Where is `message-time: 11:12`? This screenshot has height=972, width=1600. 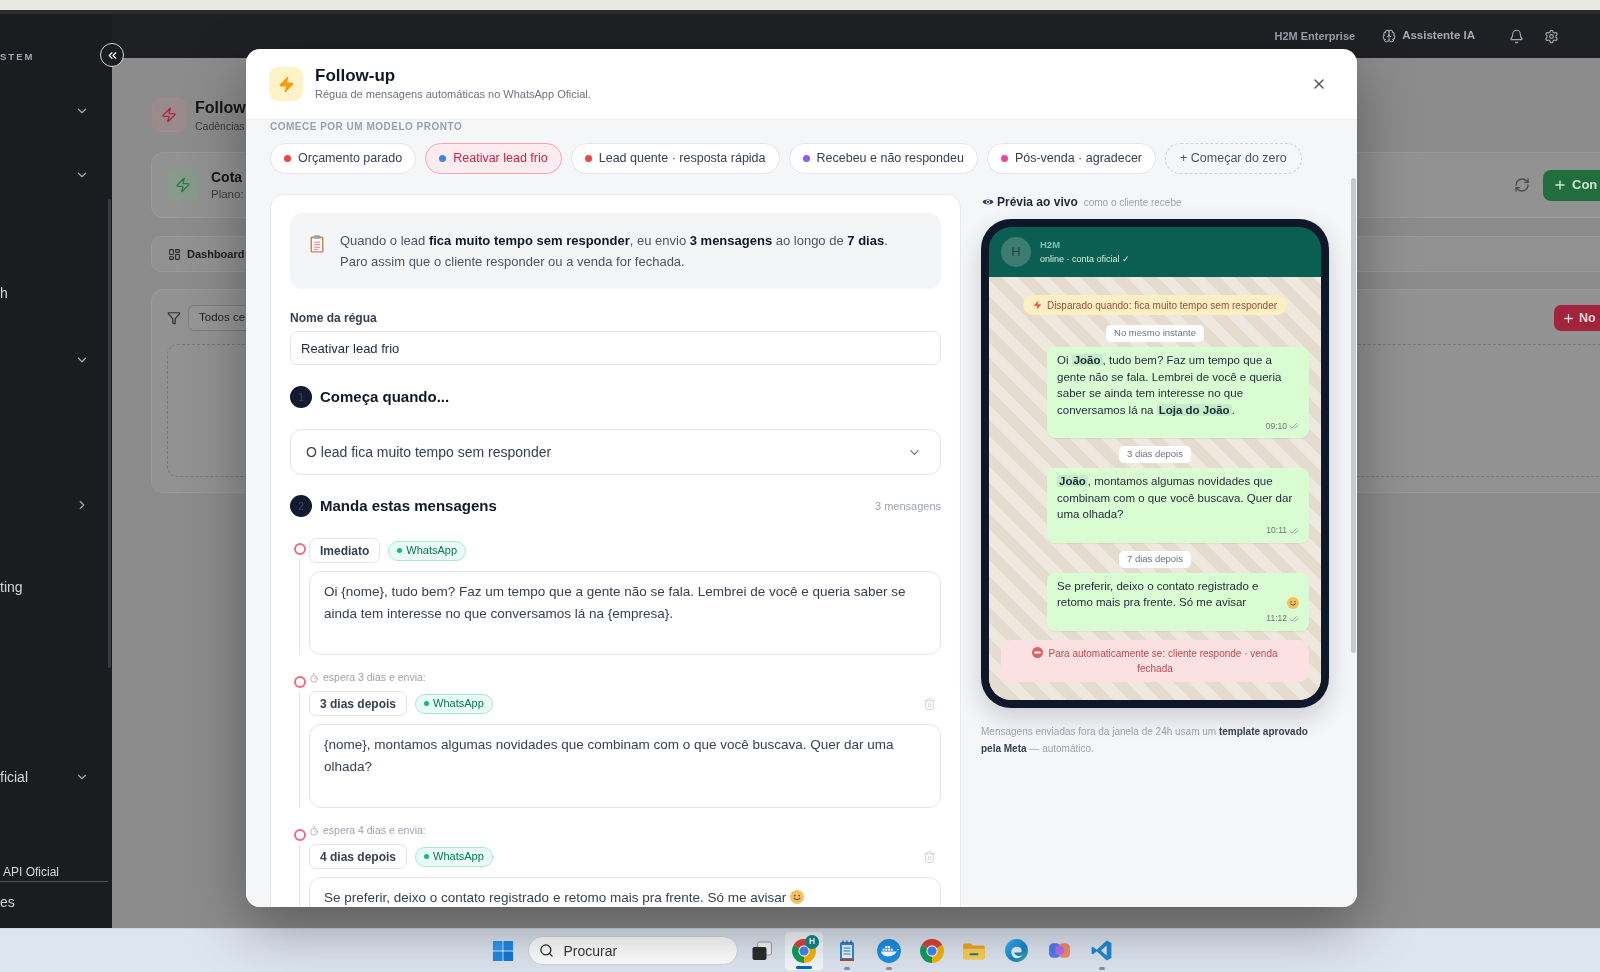 message-time: 11:12 is located at coordinates (1276, 618).